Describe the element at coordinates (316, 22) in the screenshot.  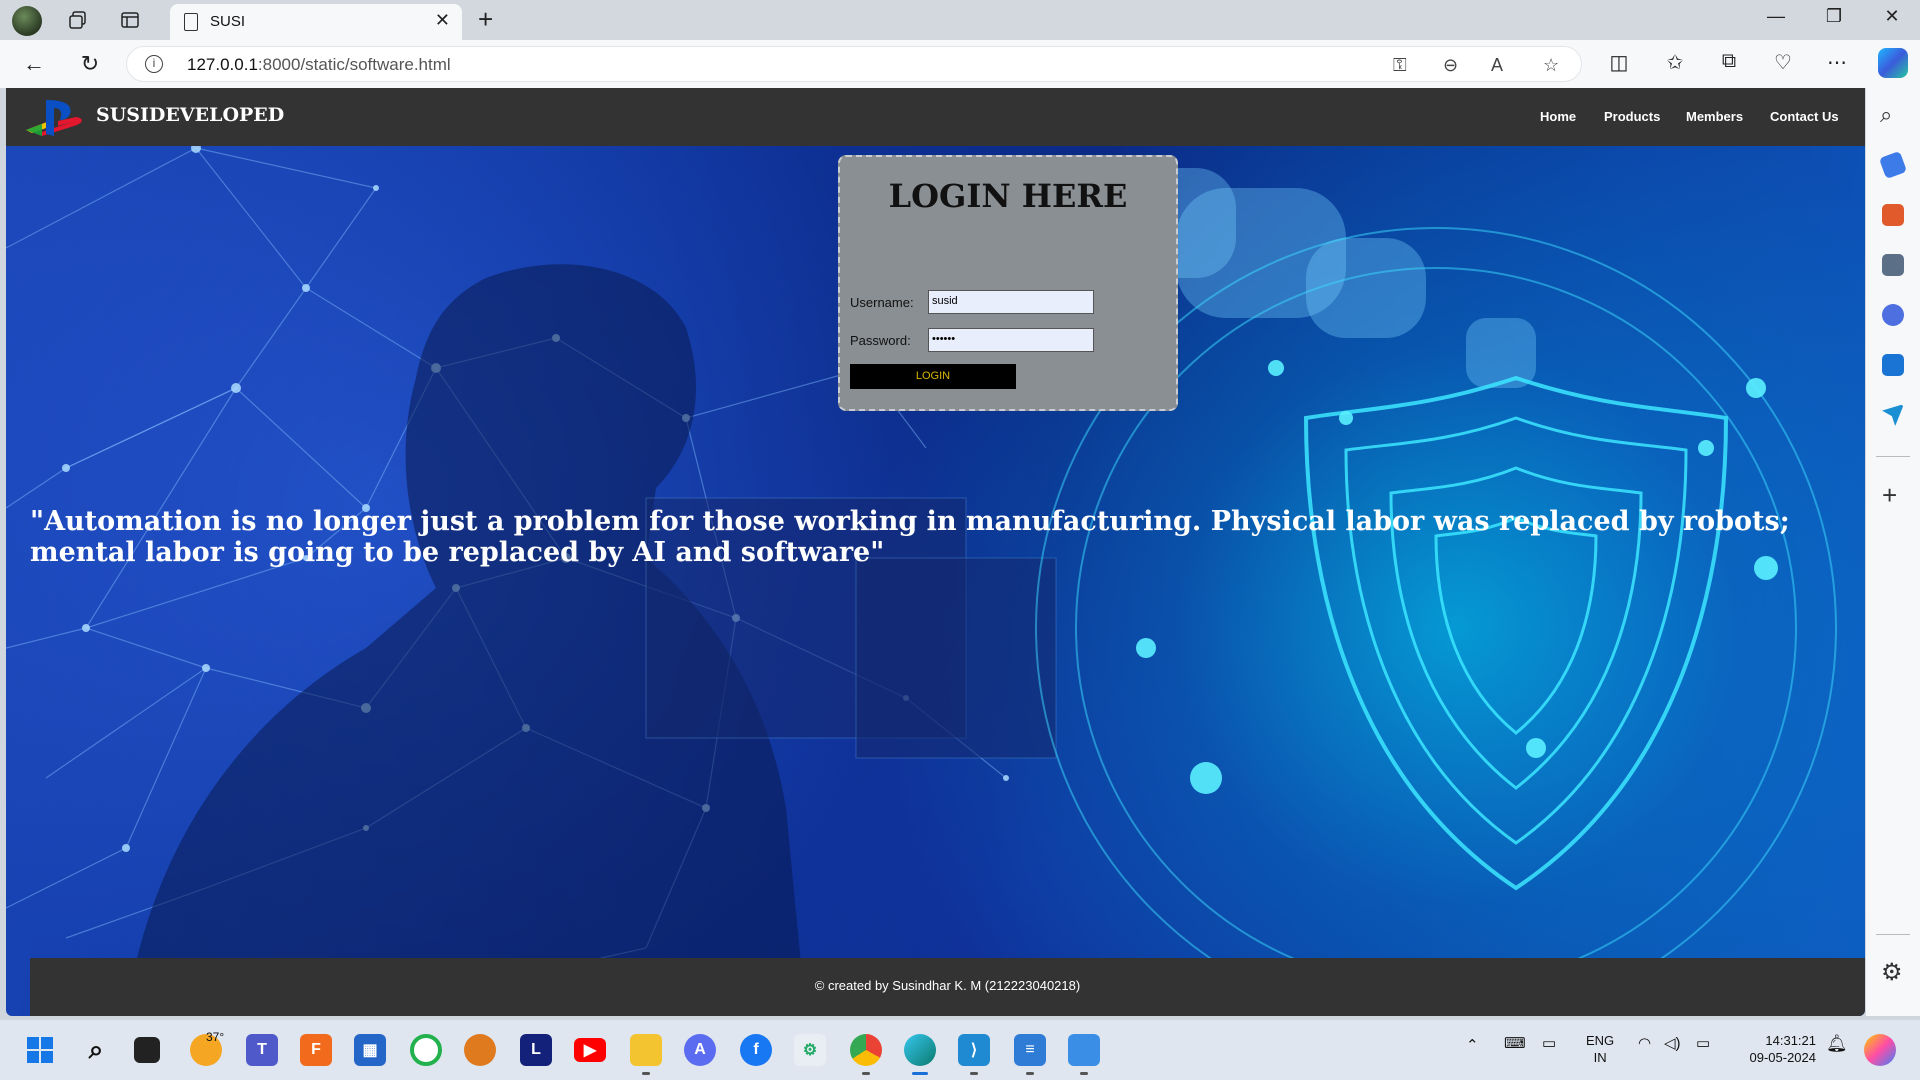
I see `browser-tab-active: SUSI ✕` at that location.